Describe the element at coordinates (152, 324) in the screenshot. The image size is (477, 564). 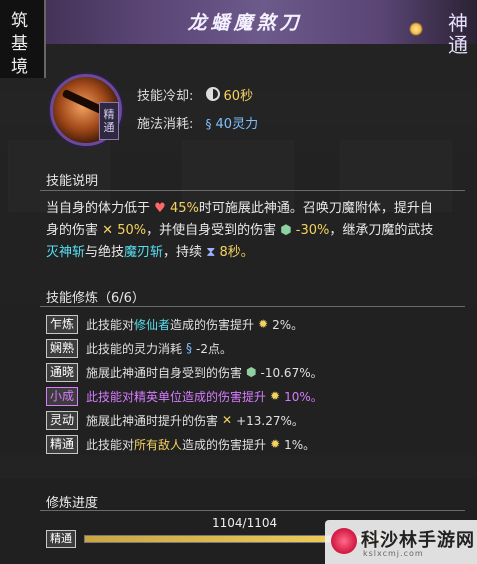
I see `row-highlight: 修仙者` at that location.